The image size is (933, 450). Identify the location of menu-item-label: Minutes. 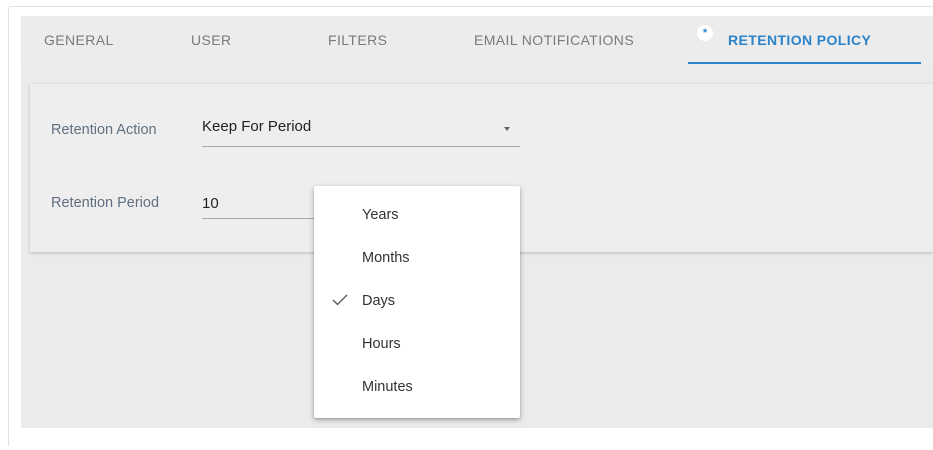
(387, 387).